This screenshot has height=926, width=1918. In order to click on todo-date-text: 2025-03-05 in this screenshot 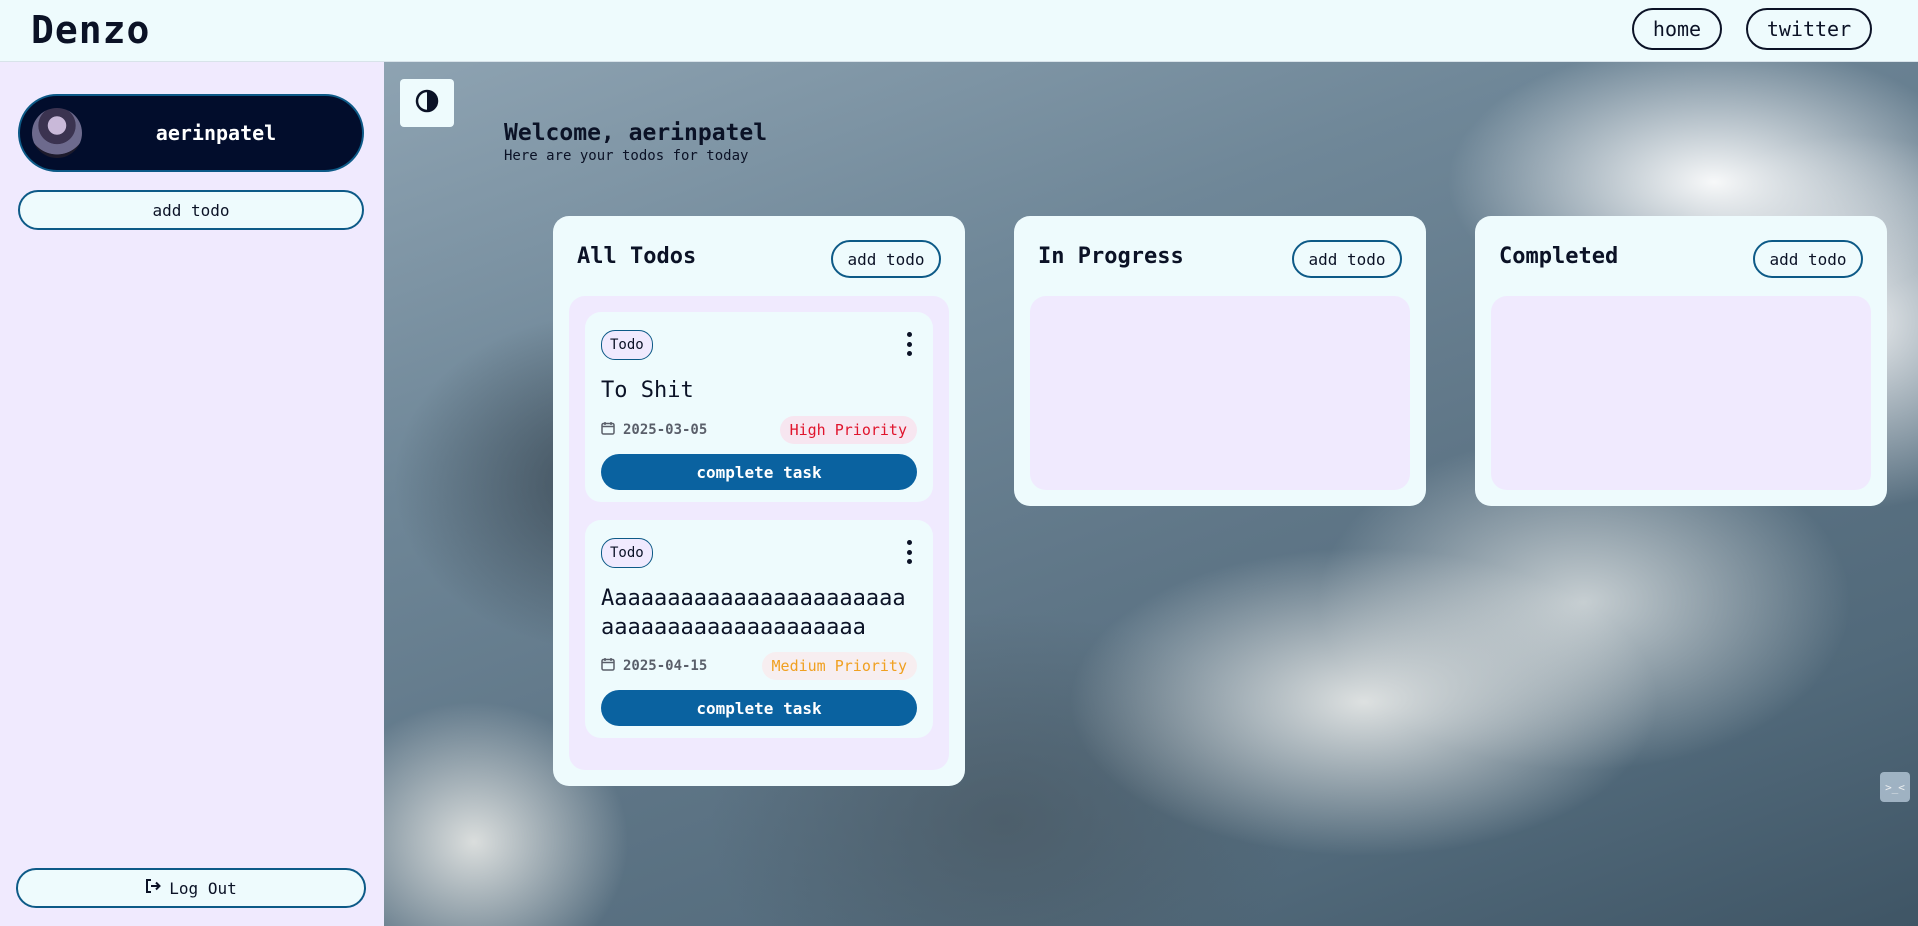, I will do `click(665, 430)`.